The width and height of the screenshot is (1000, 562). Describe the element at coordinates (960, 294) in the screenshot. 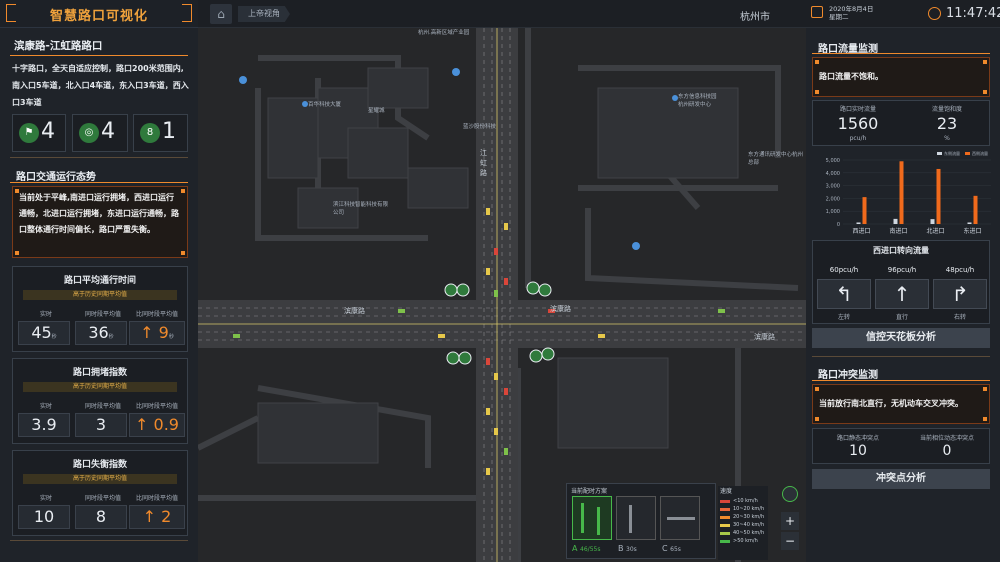

I see `turn-right-icon: ↱` at that location.